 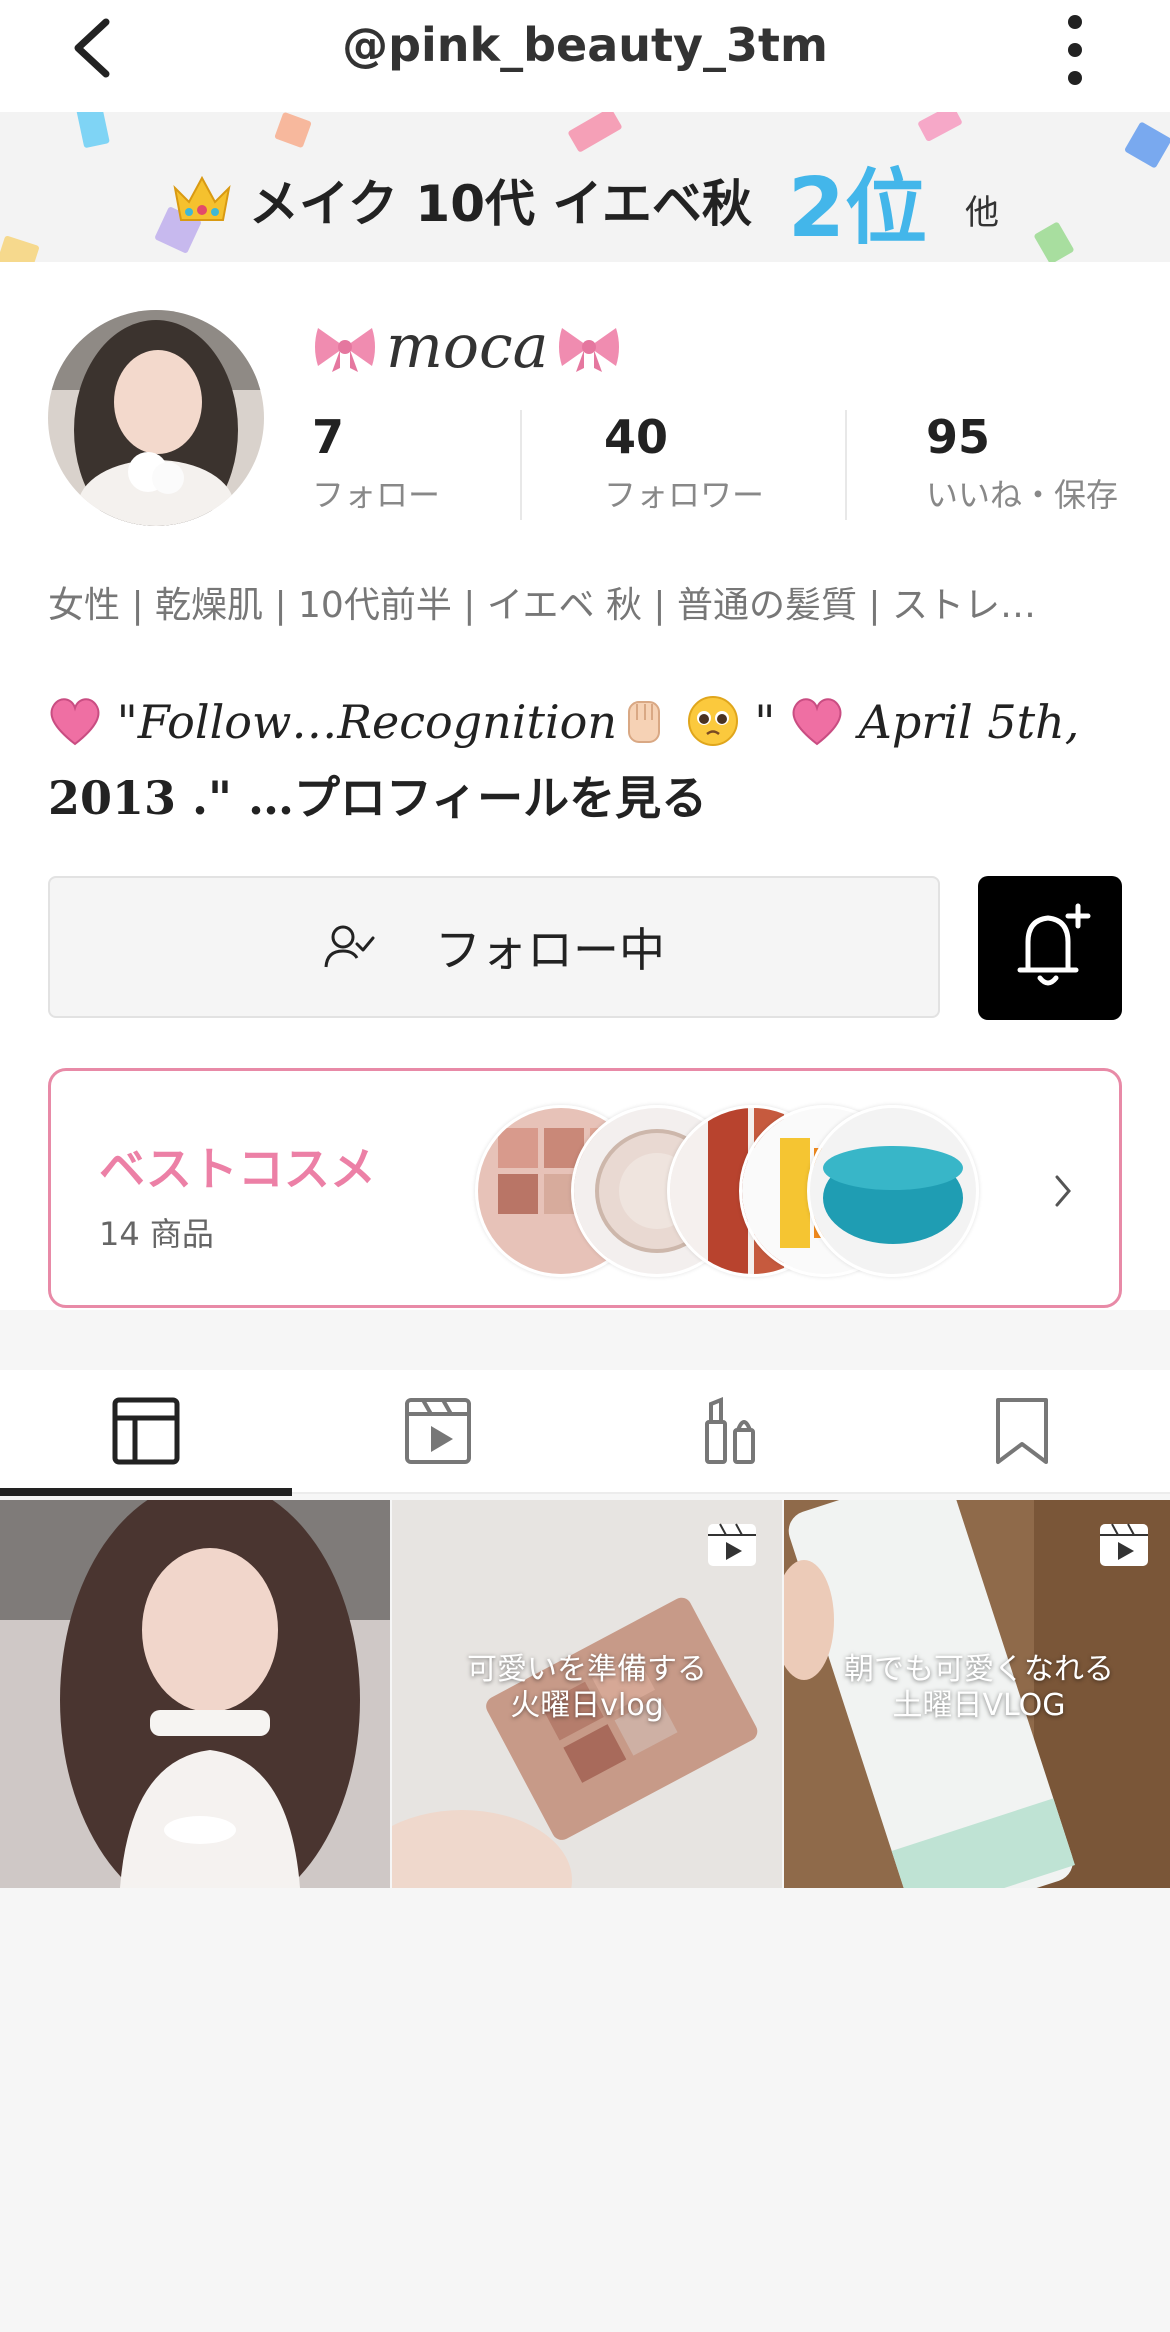 I want to click on notification-button, so click(x=1050, y=948).